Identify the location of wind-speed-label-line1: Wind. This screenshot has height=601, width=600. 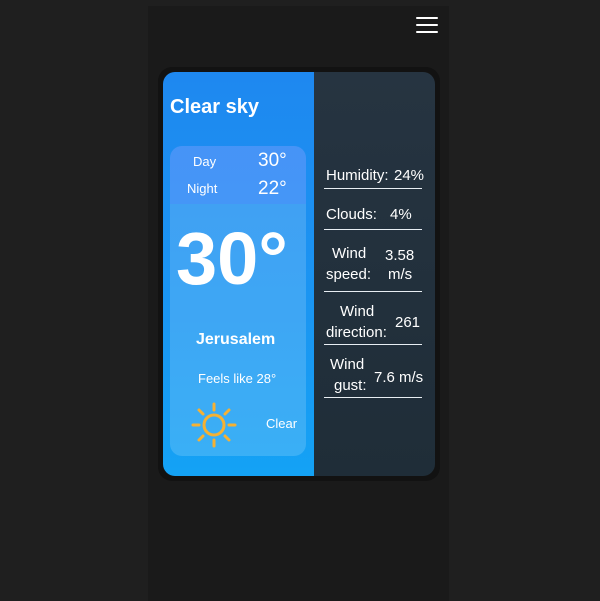
(349, 253).